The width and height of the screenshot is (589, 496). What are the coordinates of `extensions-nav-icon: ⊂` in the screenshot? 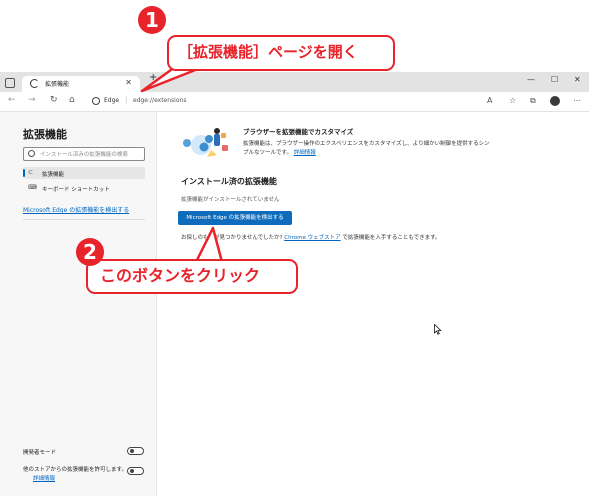 It's located at (31, 172).